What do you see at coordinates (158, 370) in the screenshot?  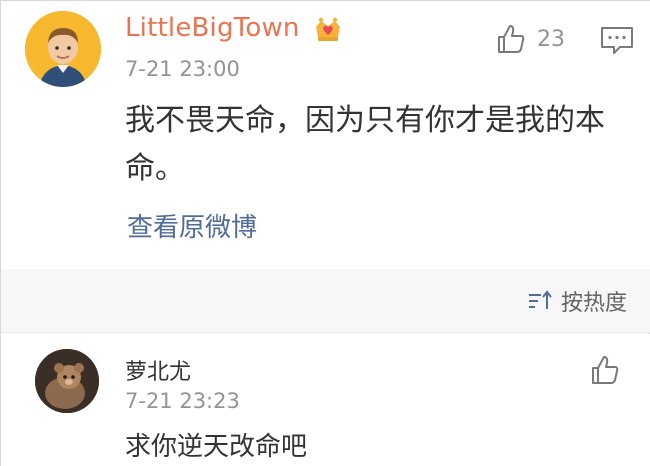 I see `username: 萝北尤` at bounding box center [158, 370].